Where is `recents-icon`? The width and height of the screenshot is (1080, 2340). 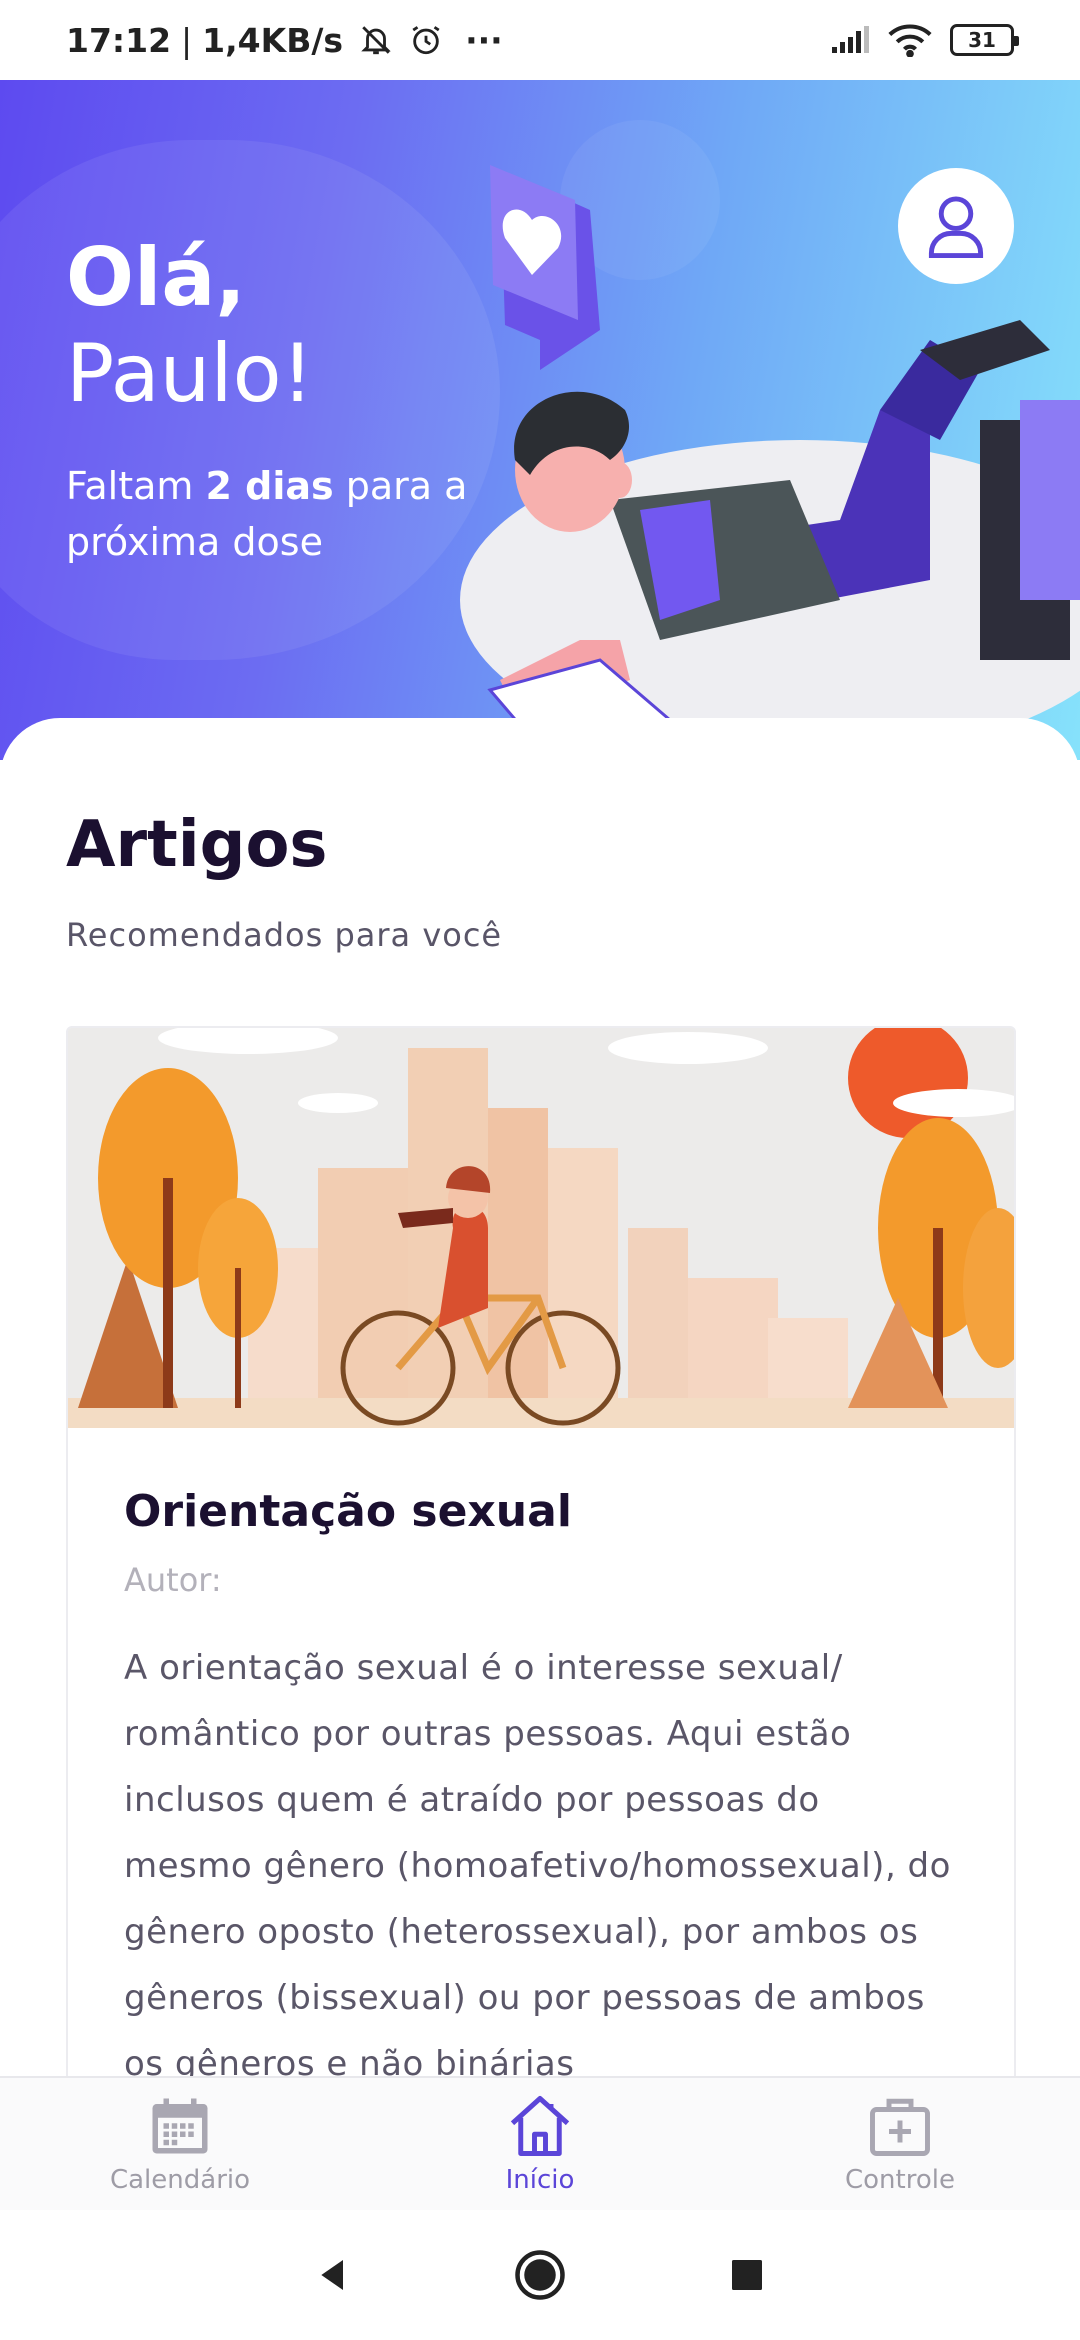 recents-icon is located at coordinates (747, 2275).